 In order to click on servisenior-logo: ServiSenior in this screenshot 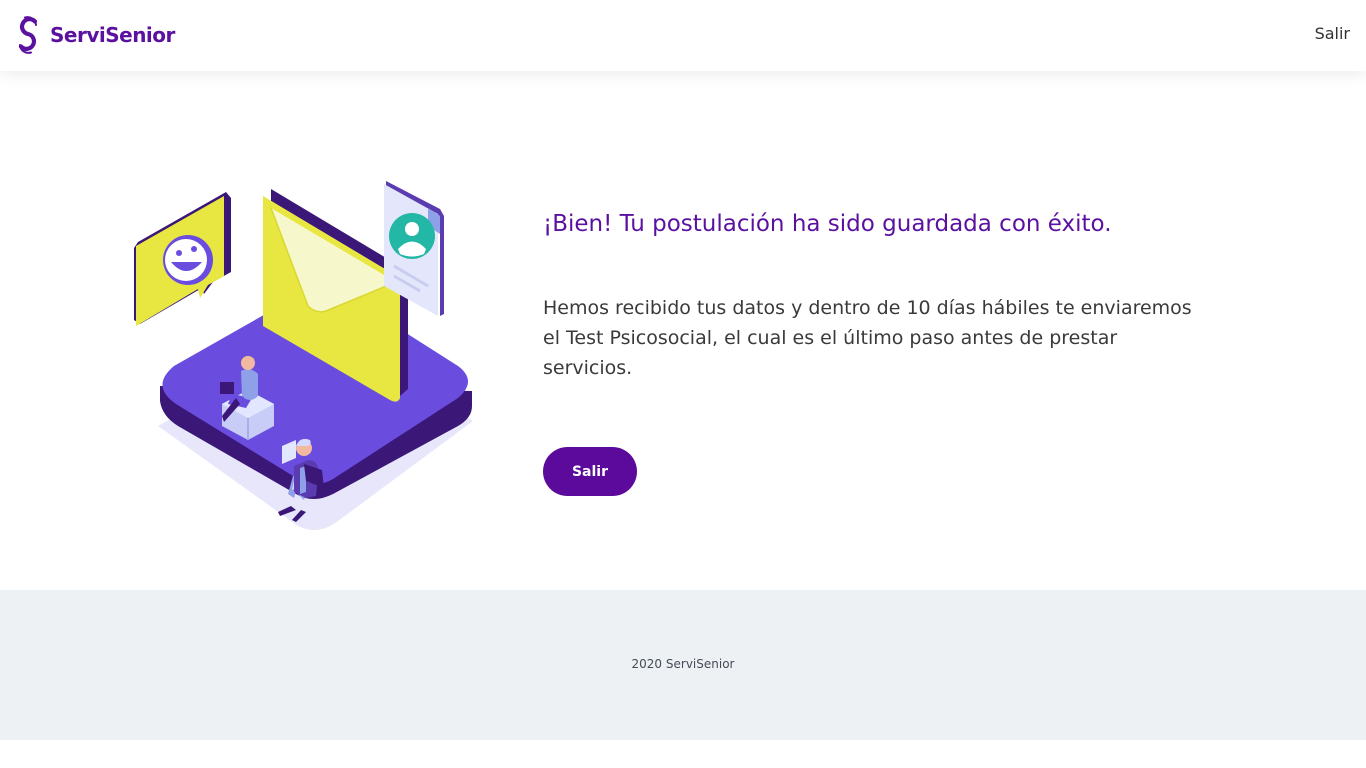, I will do `click(94, 35)`.